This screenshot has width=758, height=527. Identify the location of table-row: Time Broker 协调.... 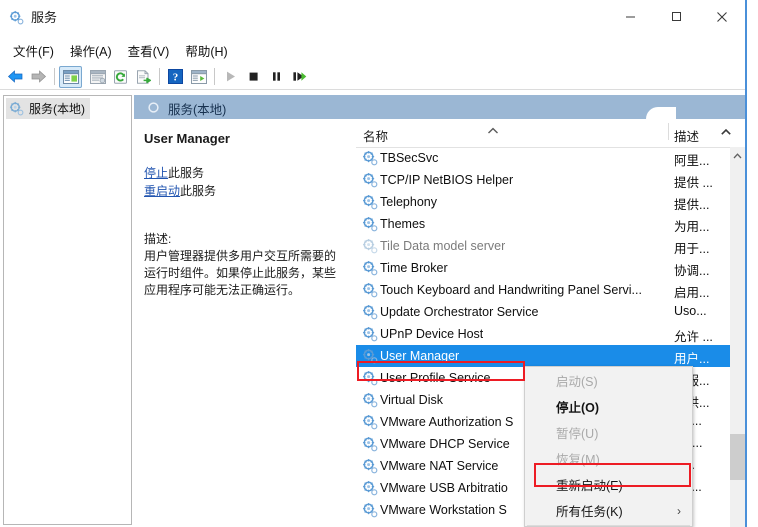
(543, 268).